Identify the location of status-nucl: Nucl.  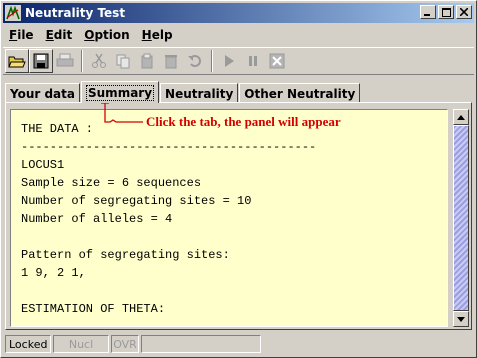
(81, 344).